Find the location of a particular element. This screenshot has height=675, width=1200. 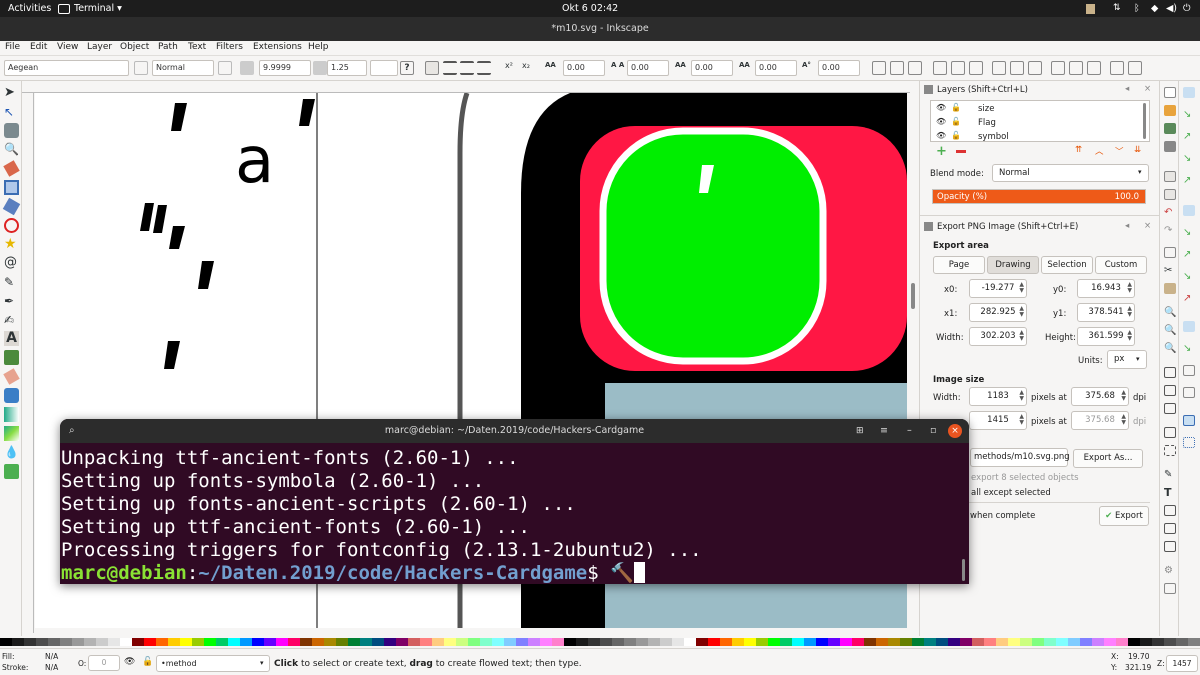

menu-text: Text is located at coordinates (197, 47).